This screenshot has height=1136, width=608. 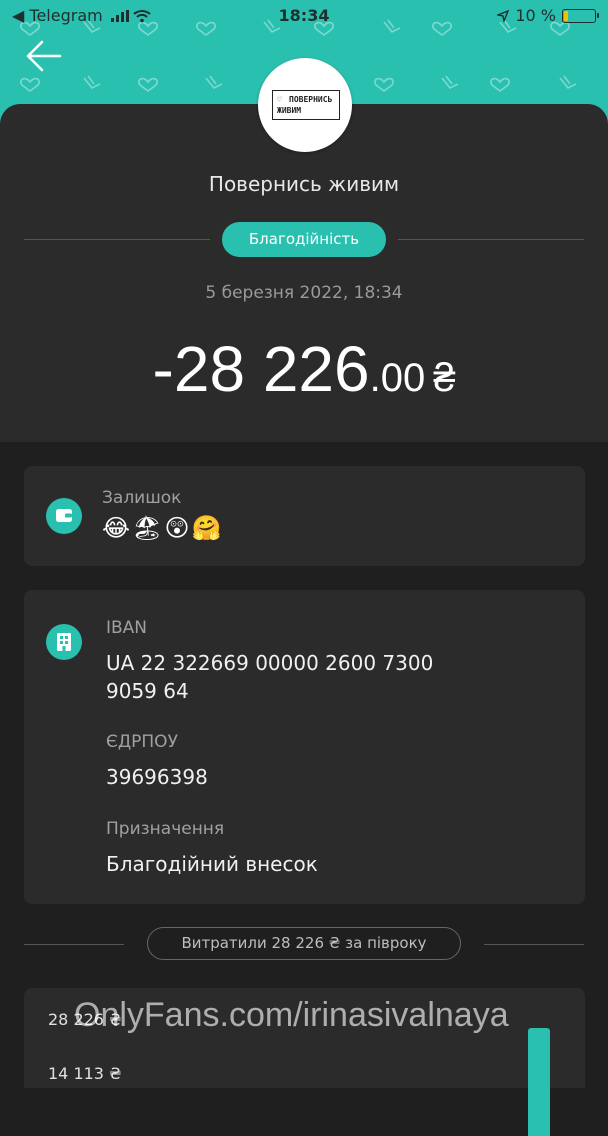 What do you see at coordinates (64, 642) in the screenshot?
I see `building-icon` at bounding box center [64, 642].